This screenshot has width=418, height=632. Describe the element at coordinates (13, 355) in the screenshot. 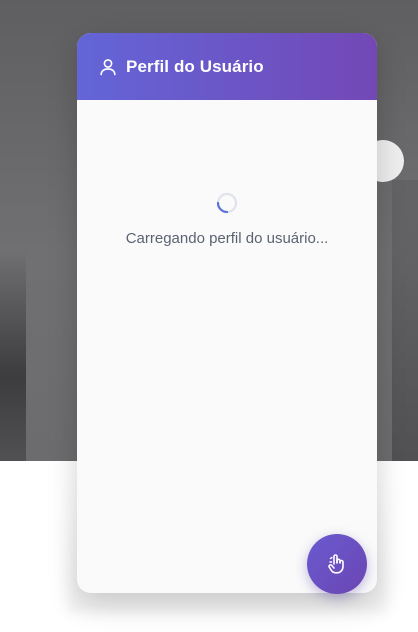

I see `background-shadow-left` at that location.